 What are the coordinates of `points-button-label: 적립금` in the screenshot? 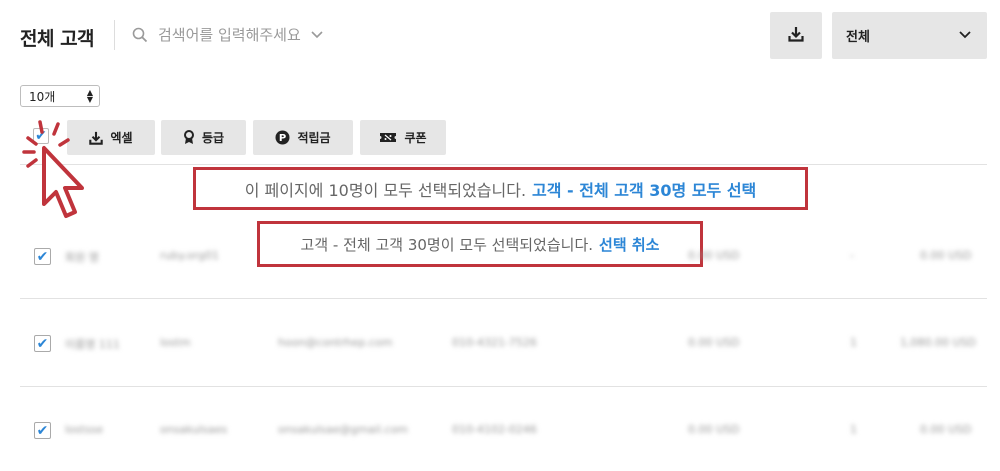 It's located at (314, 138).